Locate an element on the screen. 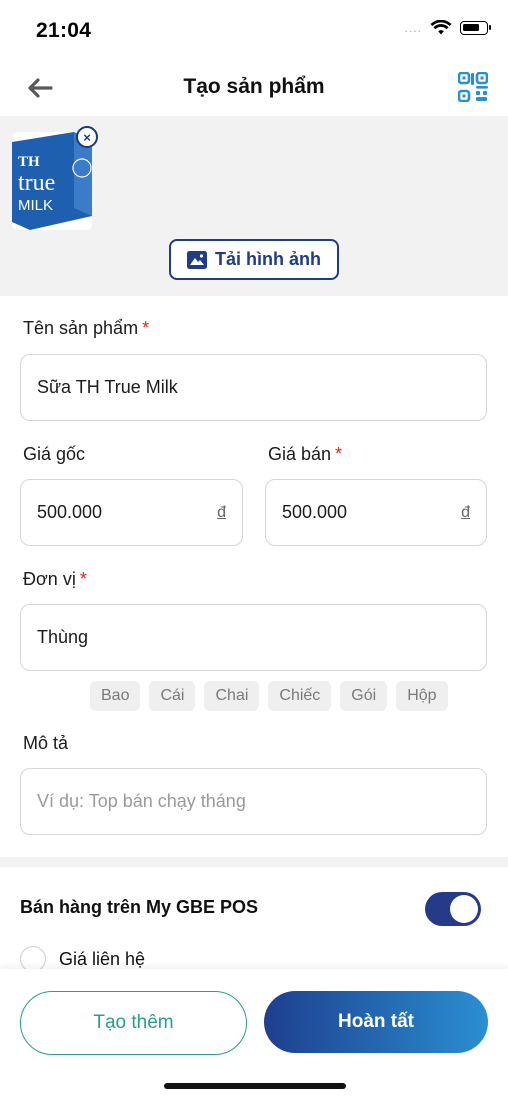  unit-chip-goi: Gói is located at coordinates (364, 696).